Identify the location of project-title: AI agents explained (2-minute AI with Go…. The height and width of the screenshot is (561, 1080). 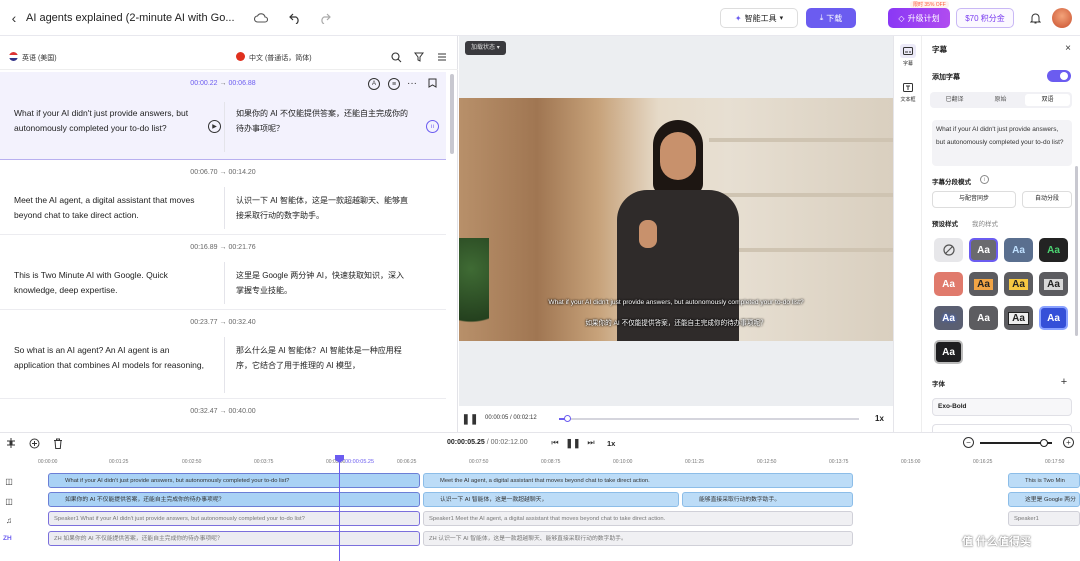
(130, 18).